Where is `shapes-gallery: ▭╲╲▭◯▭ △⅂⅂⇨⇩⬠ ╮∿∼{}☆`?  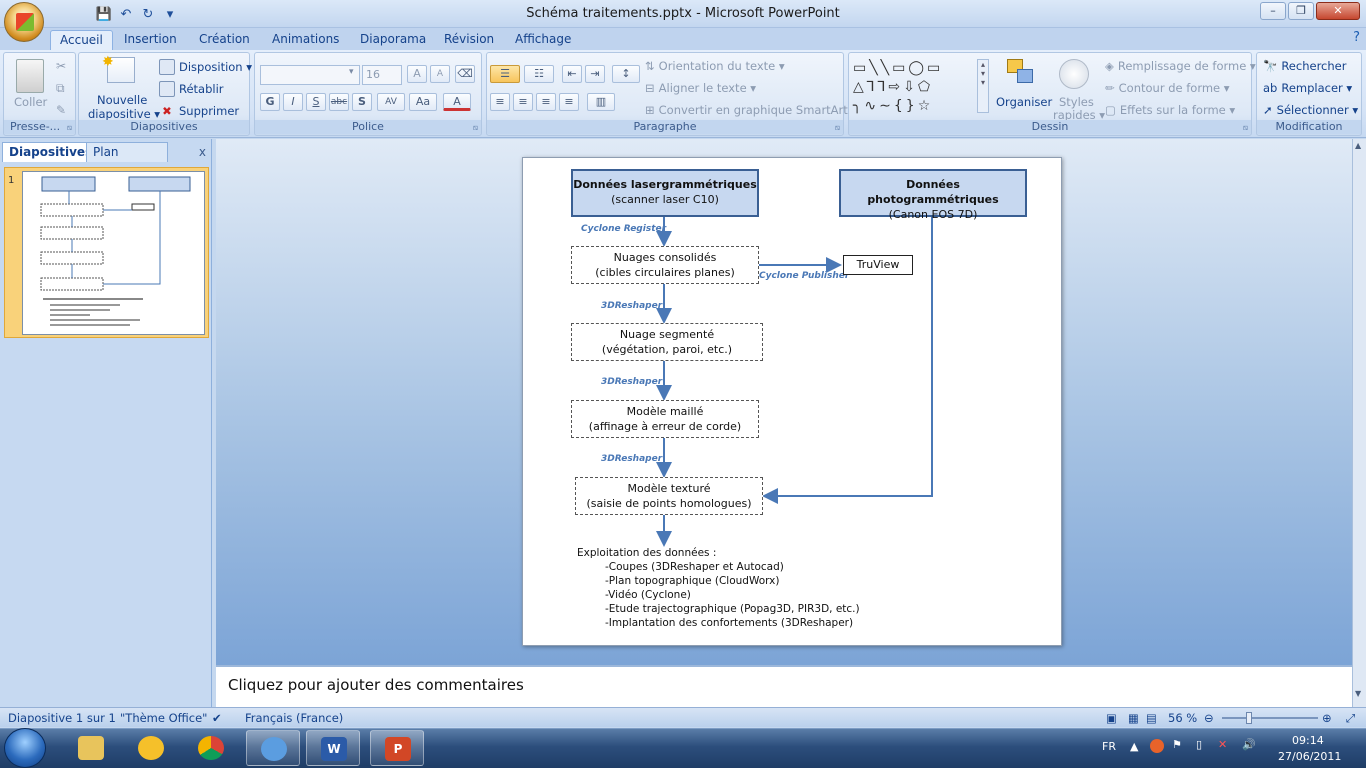 shapes-gallery: ▭╲╲▭◯▭ △⅂⅂⇨⇩⬠ ╮∿∼{}☆ is located at coordinates (915, 86).